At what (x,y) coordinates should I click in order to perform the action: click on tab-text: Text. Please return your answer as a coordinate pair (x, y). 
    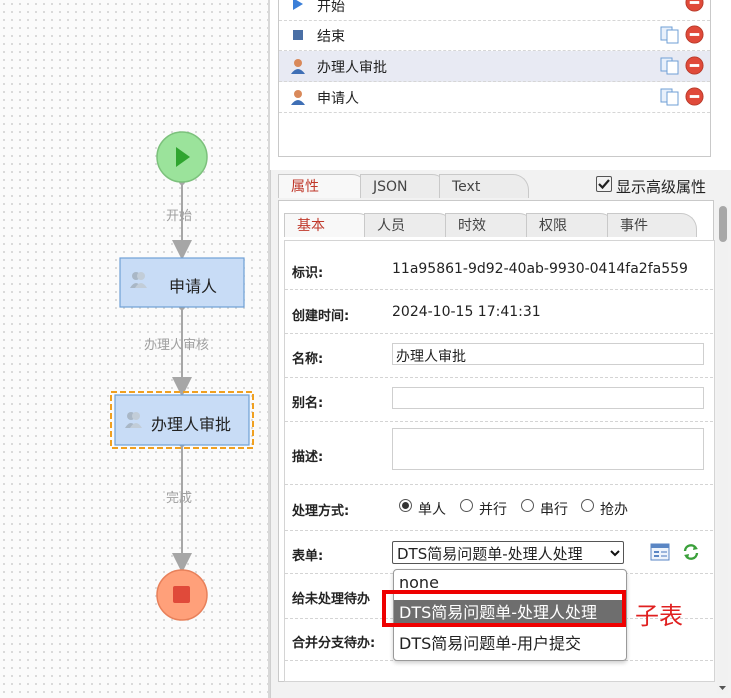
    Looking at the image, I should click on (484, 186).